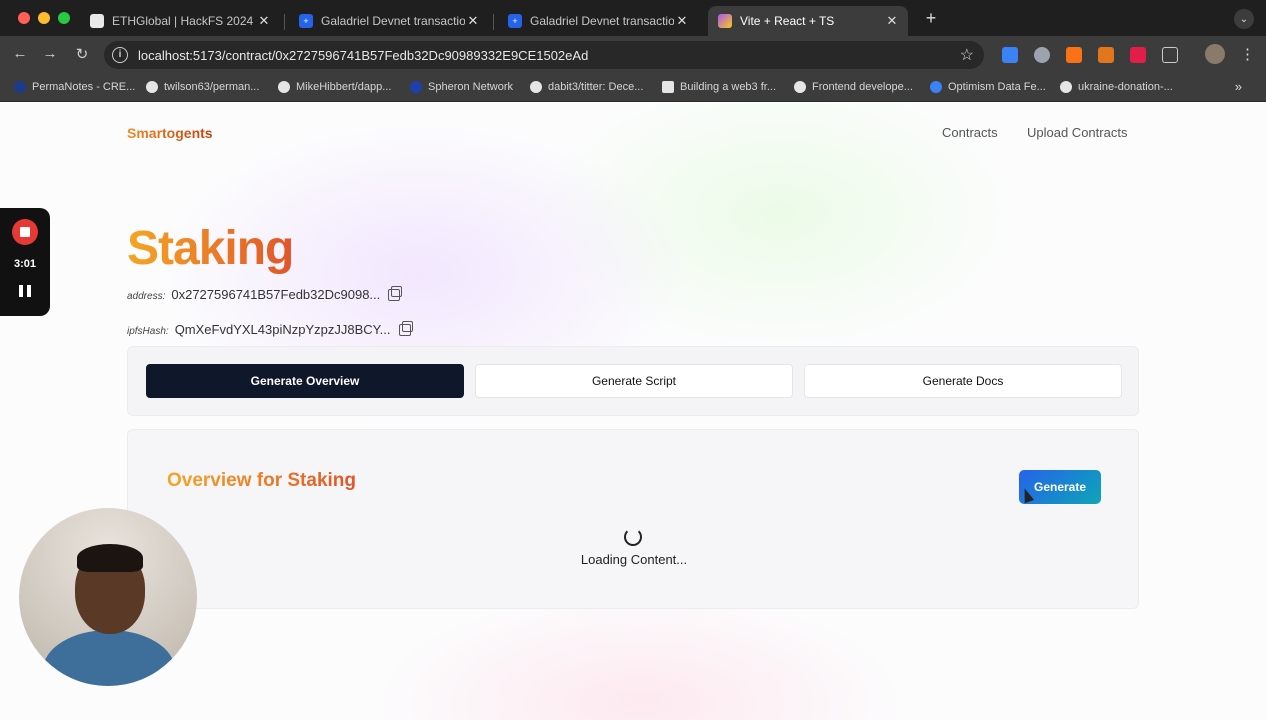 The height and width of the screenshot is (720, 1266). I want to click on spheron-icon, so click(416, 87).